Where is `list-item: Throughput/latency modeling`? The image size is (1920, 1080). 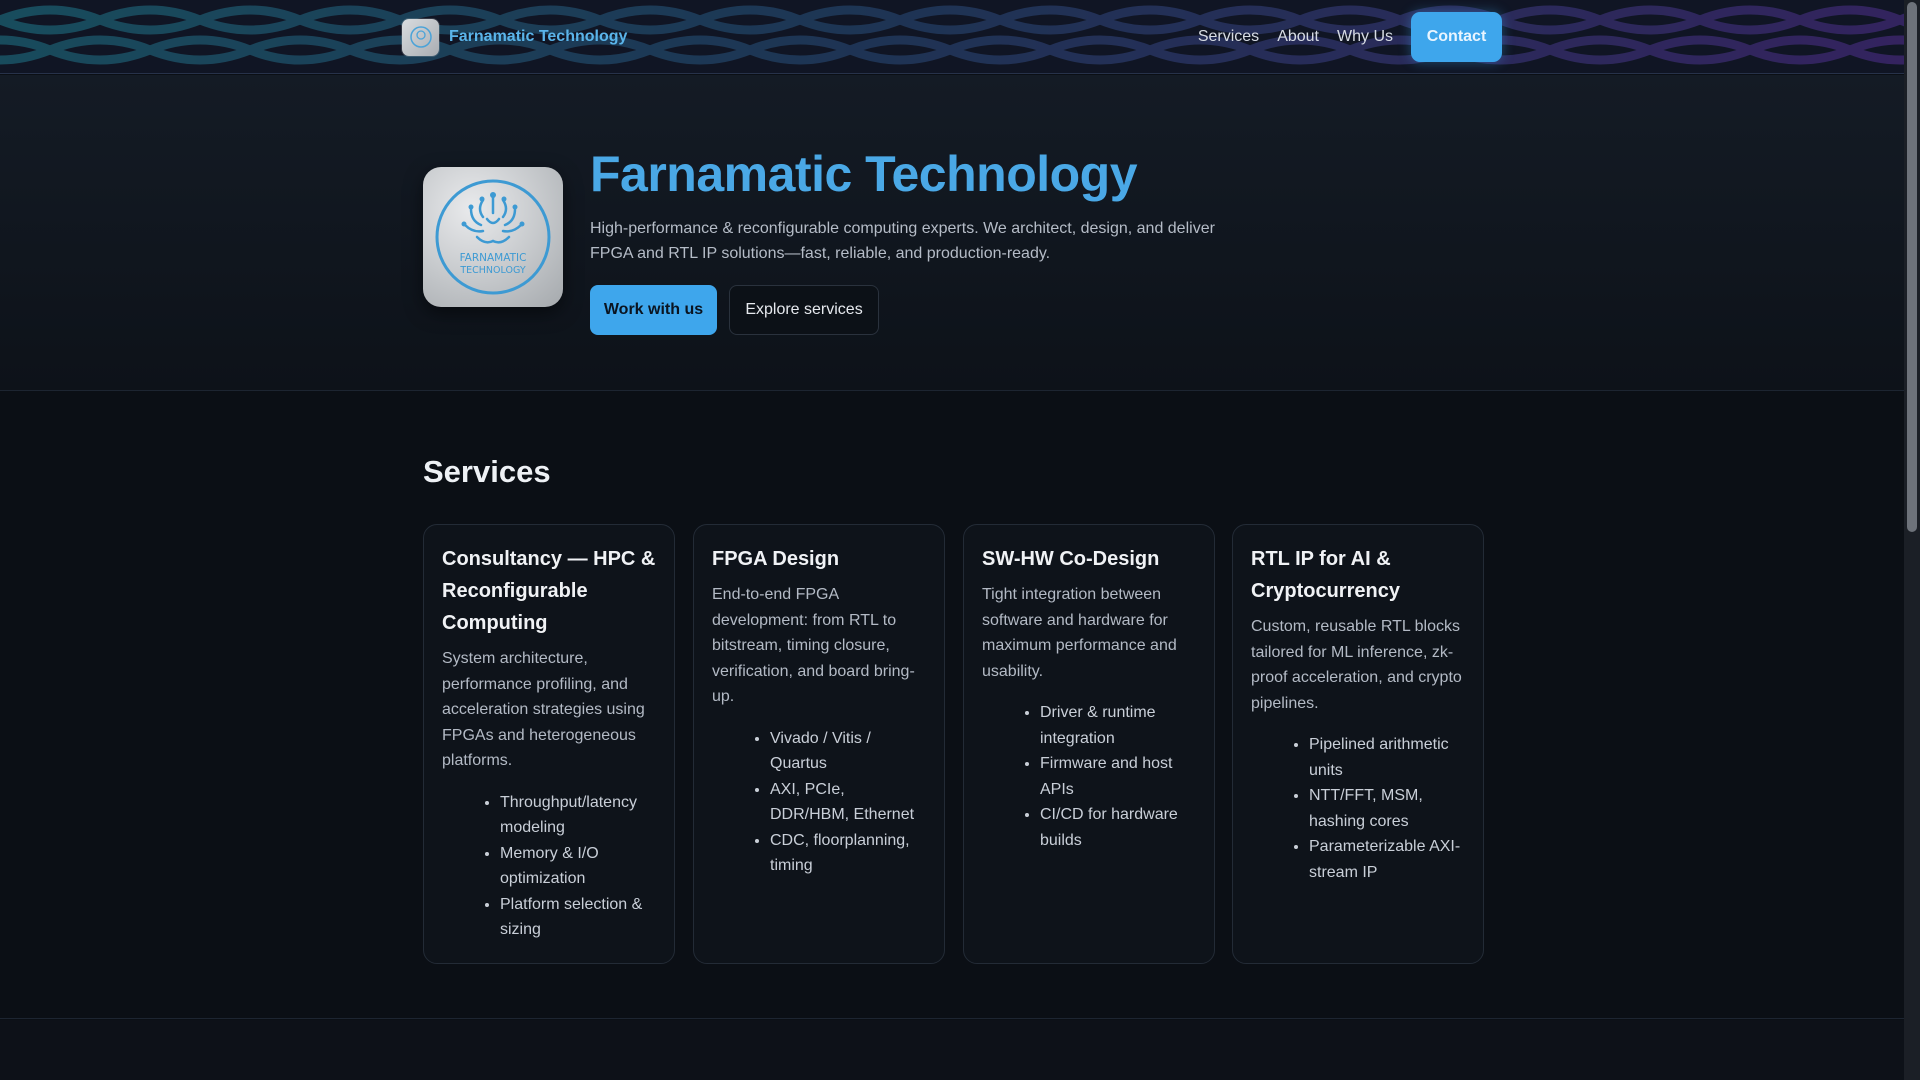
list-item: Throughput/latency modeling is located at coordinates (578, 815).